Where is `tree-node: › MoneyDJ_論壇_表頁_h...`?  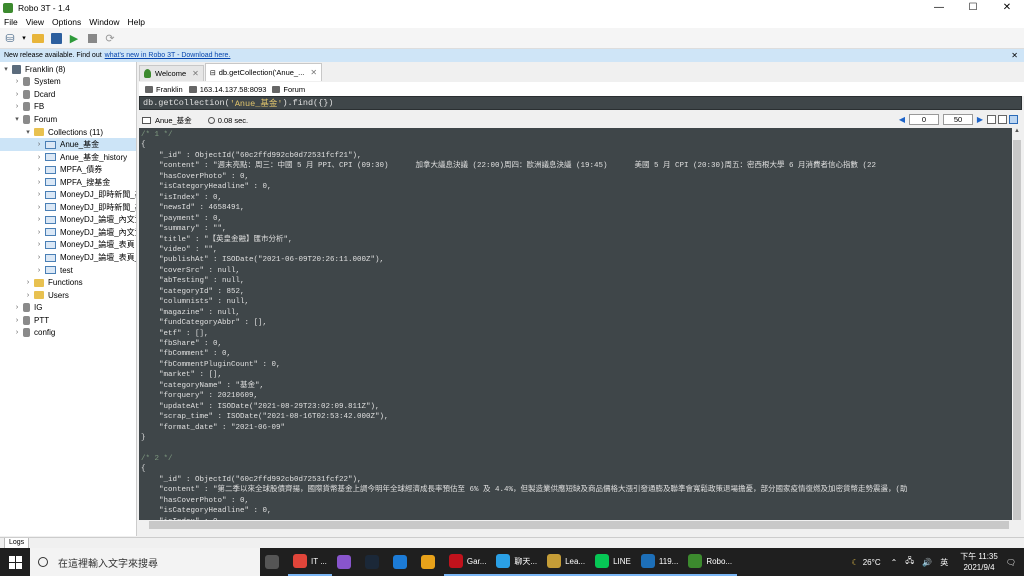 tree-node: › MoneyDJ_論壇_表頁_h... is located at coordinates (85, 257).